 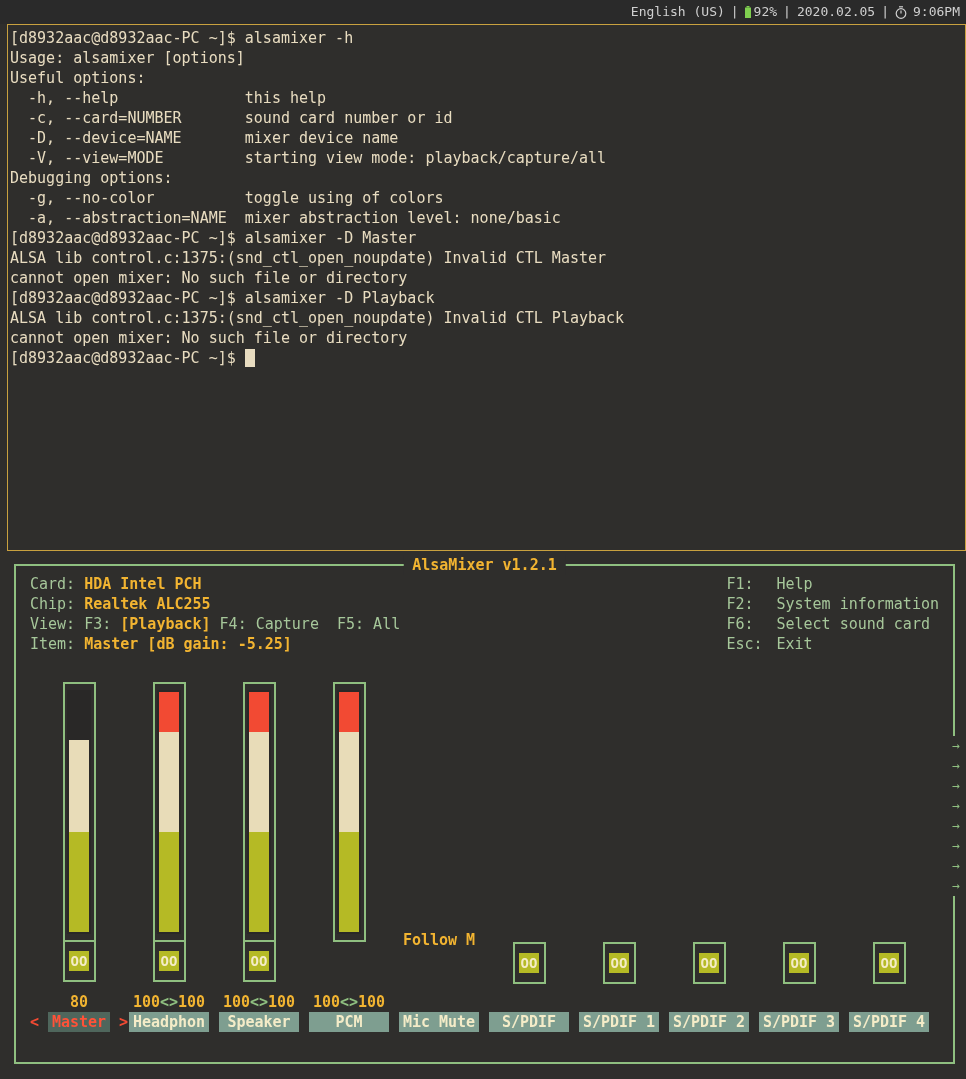 I want to click on terminal-line: [d8932aac@d8932aac-PC ~]$ alsamixer -h, so click(x=182, y=38).